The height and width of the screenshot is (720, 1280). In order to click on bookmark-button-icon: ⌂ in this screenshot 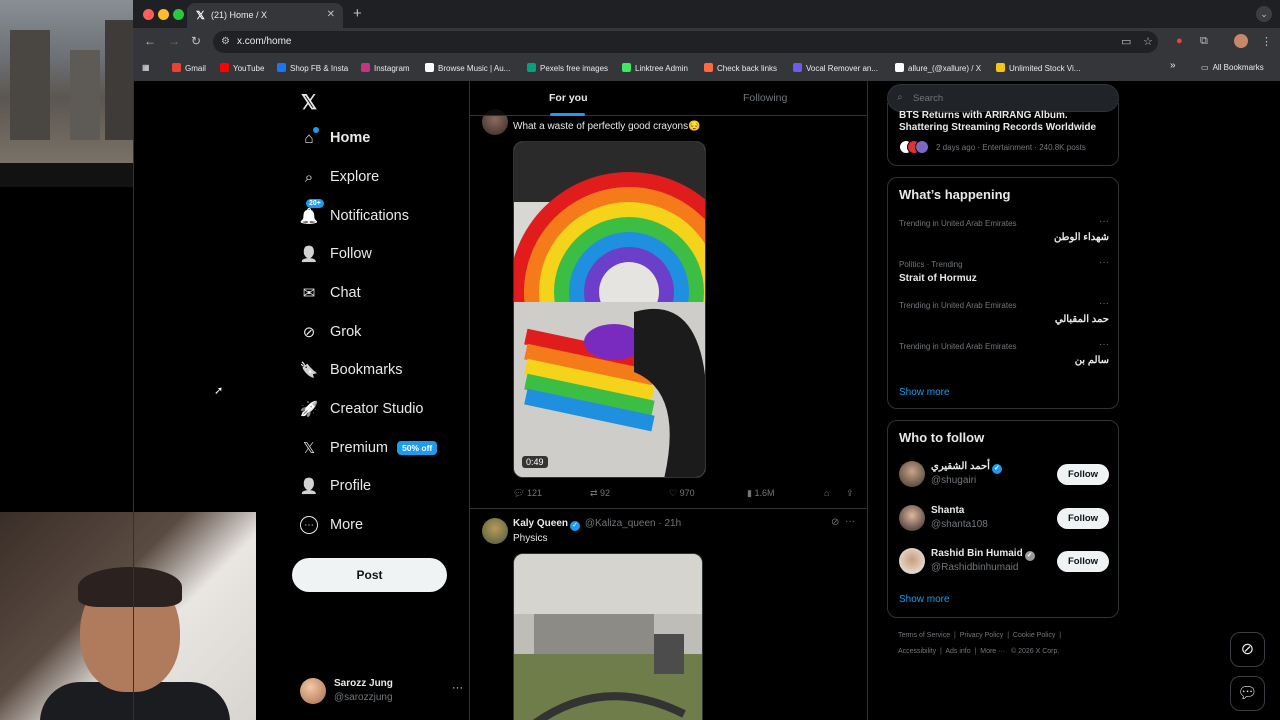, I will do `click(826, 493)`.